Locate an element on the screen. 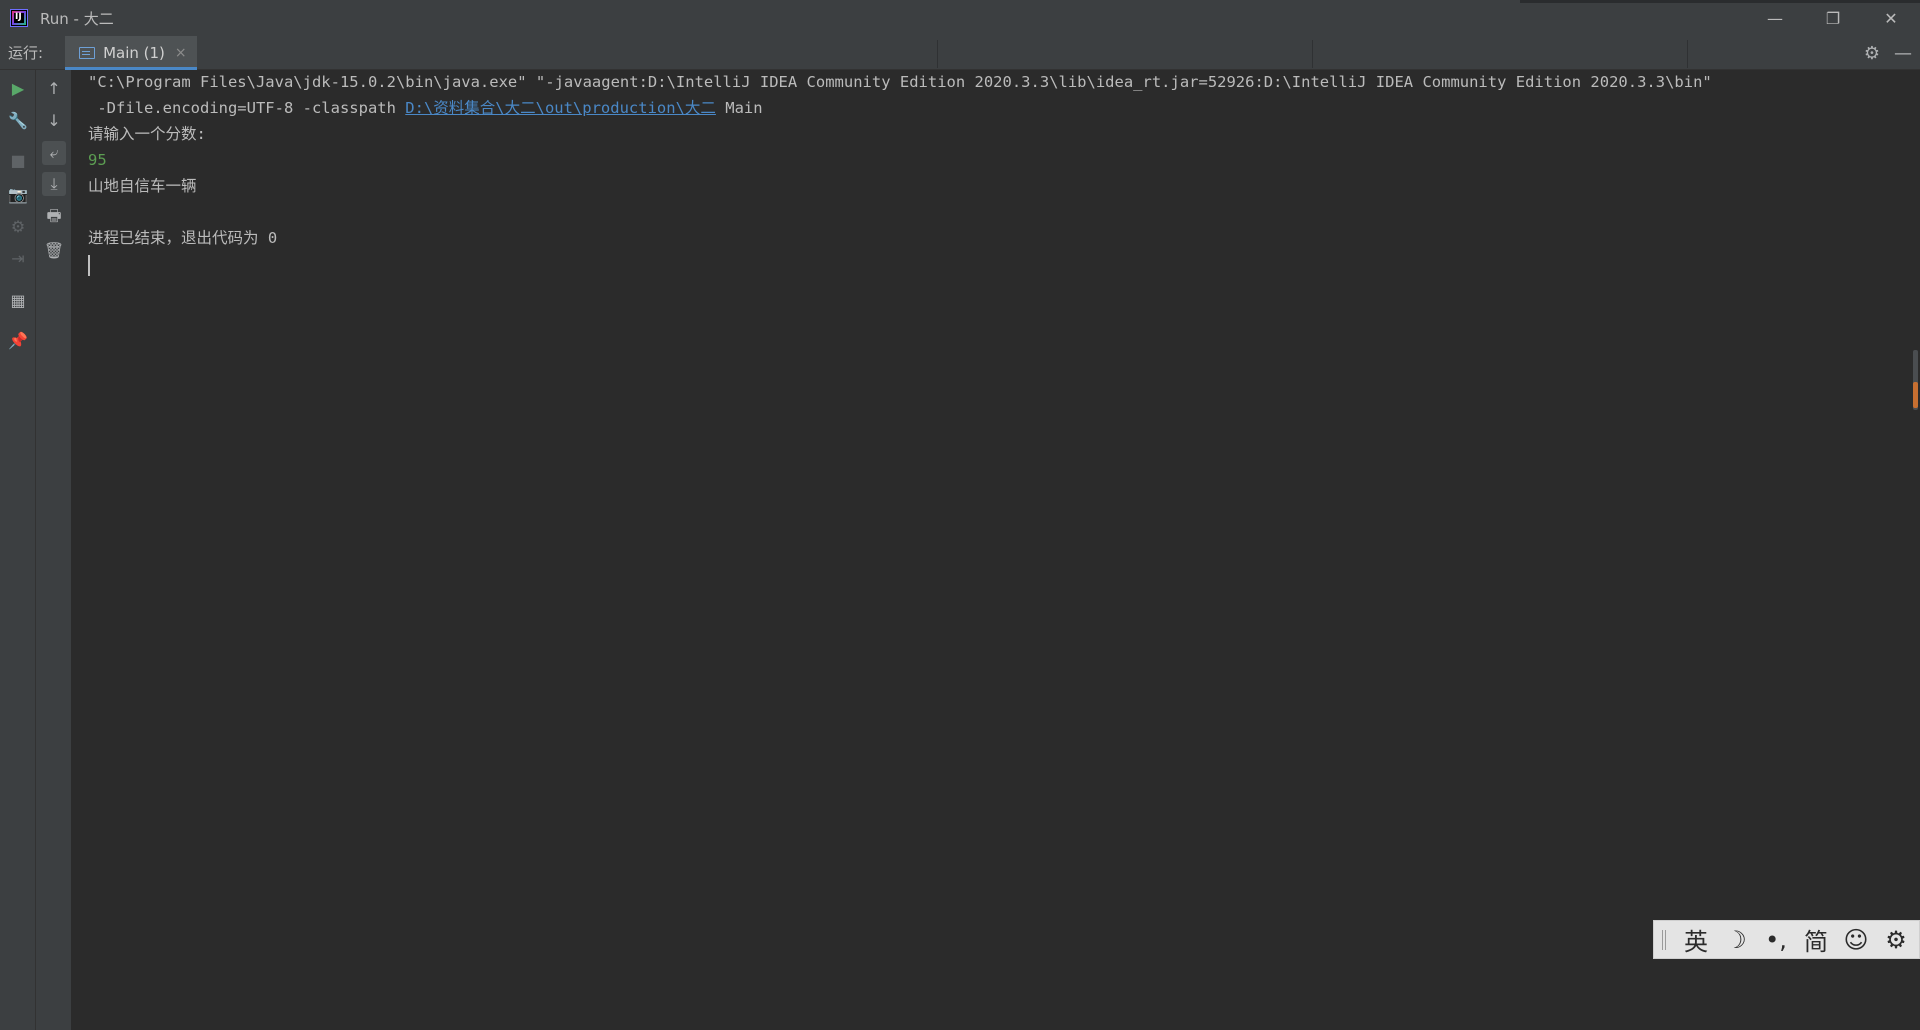 This screenshot has width=1920, height=1030. tab-main: Main (1) × is located at coordinates (131, 52).